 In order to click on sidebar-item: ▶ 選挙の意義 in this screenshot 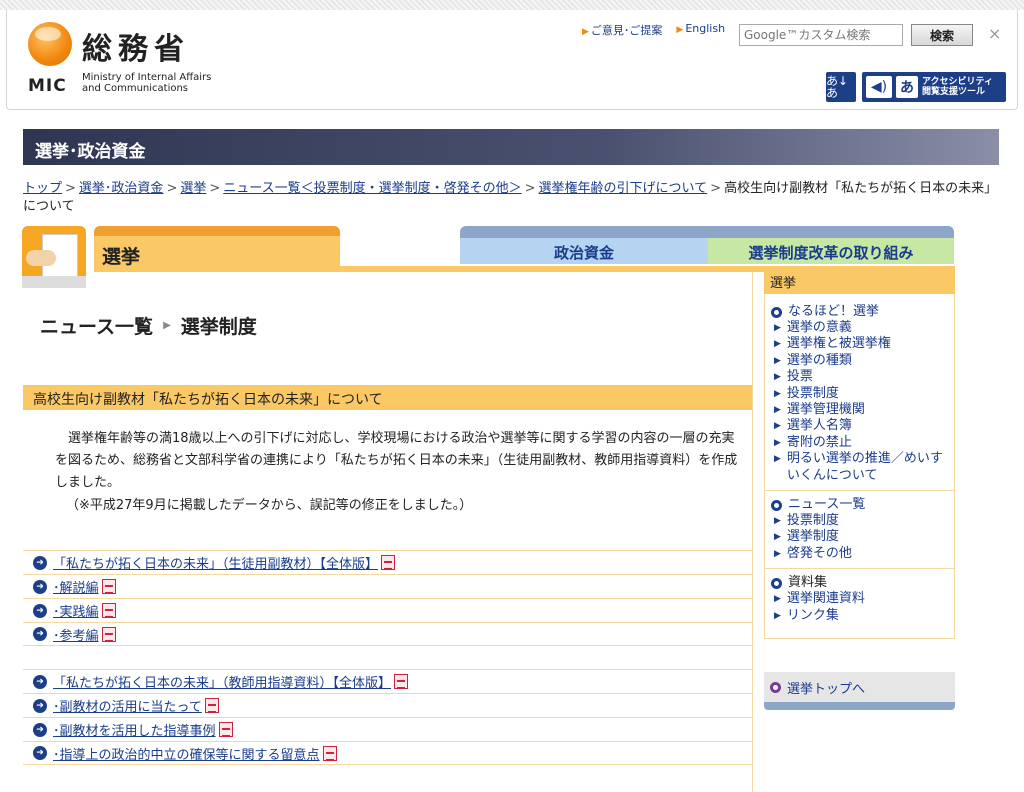, I will do `click(859, 328)`.